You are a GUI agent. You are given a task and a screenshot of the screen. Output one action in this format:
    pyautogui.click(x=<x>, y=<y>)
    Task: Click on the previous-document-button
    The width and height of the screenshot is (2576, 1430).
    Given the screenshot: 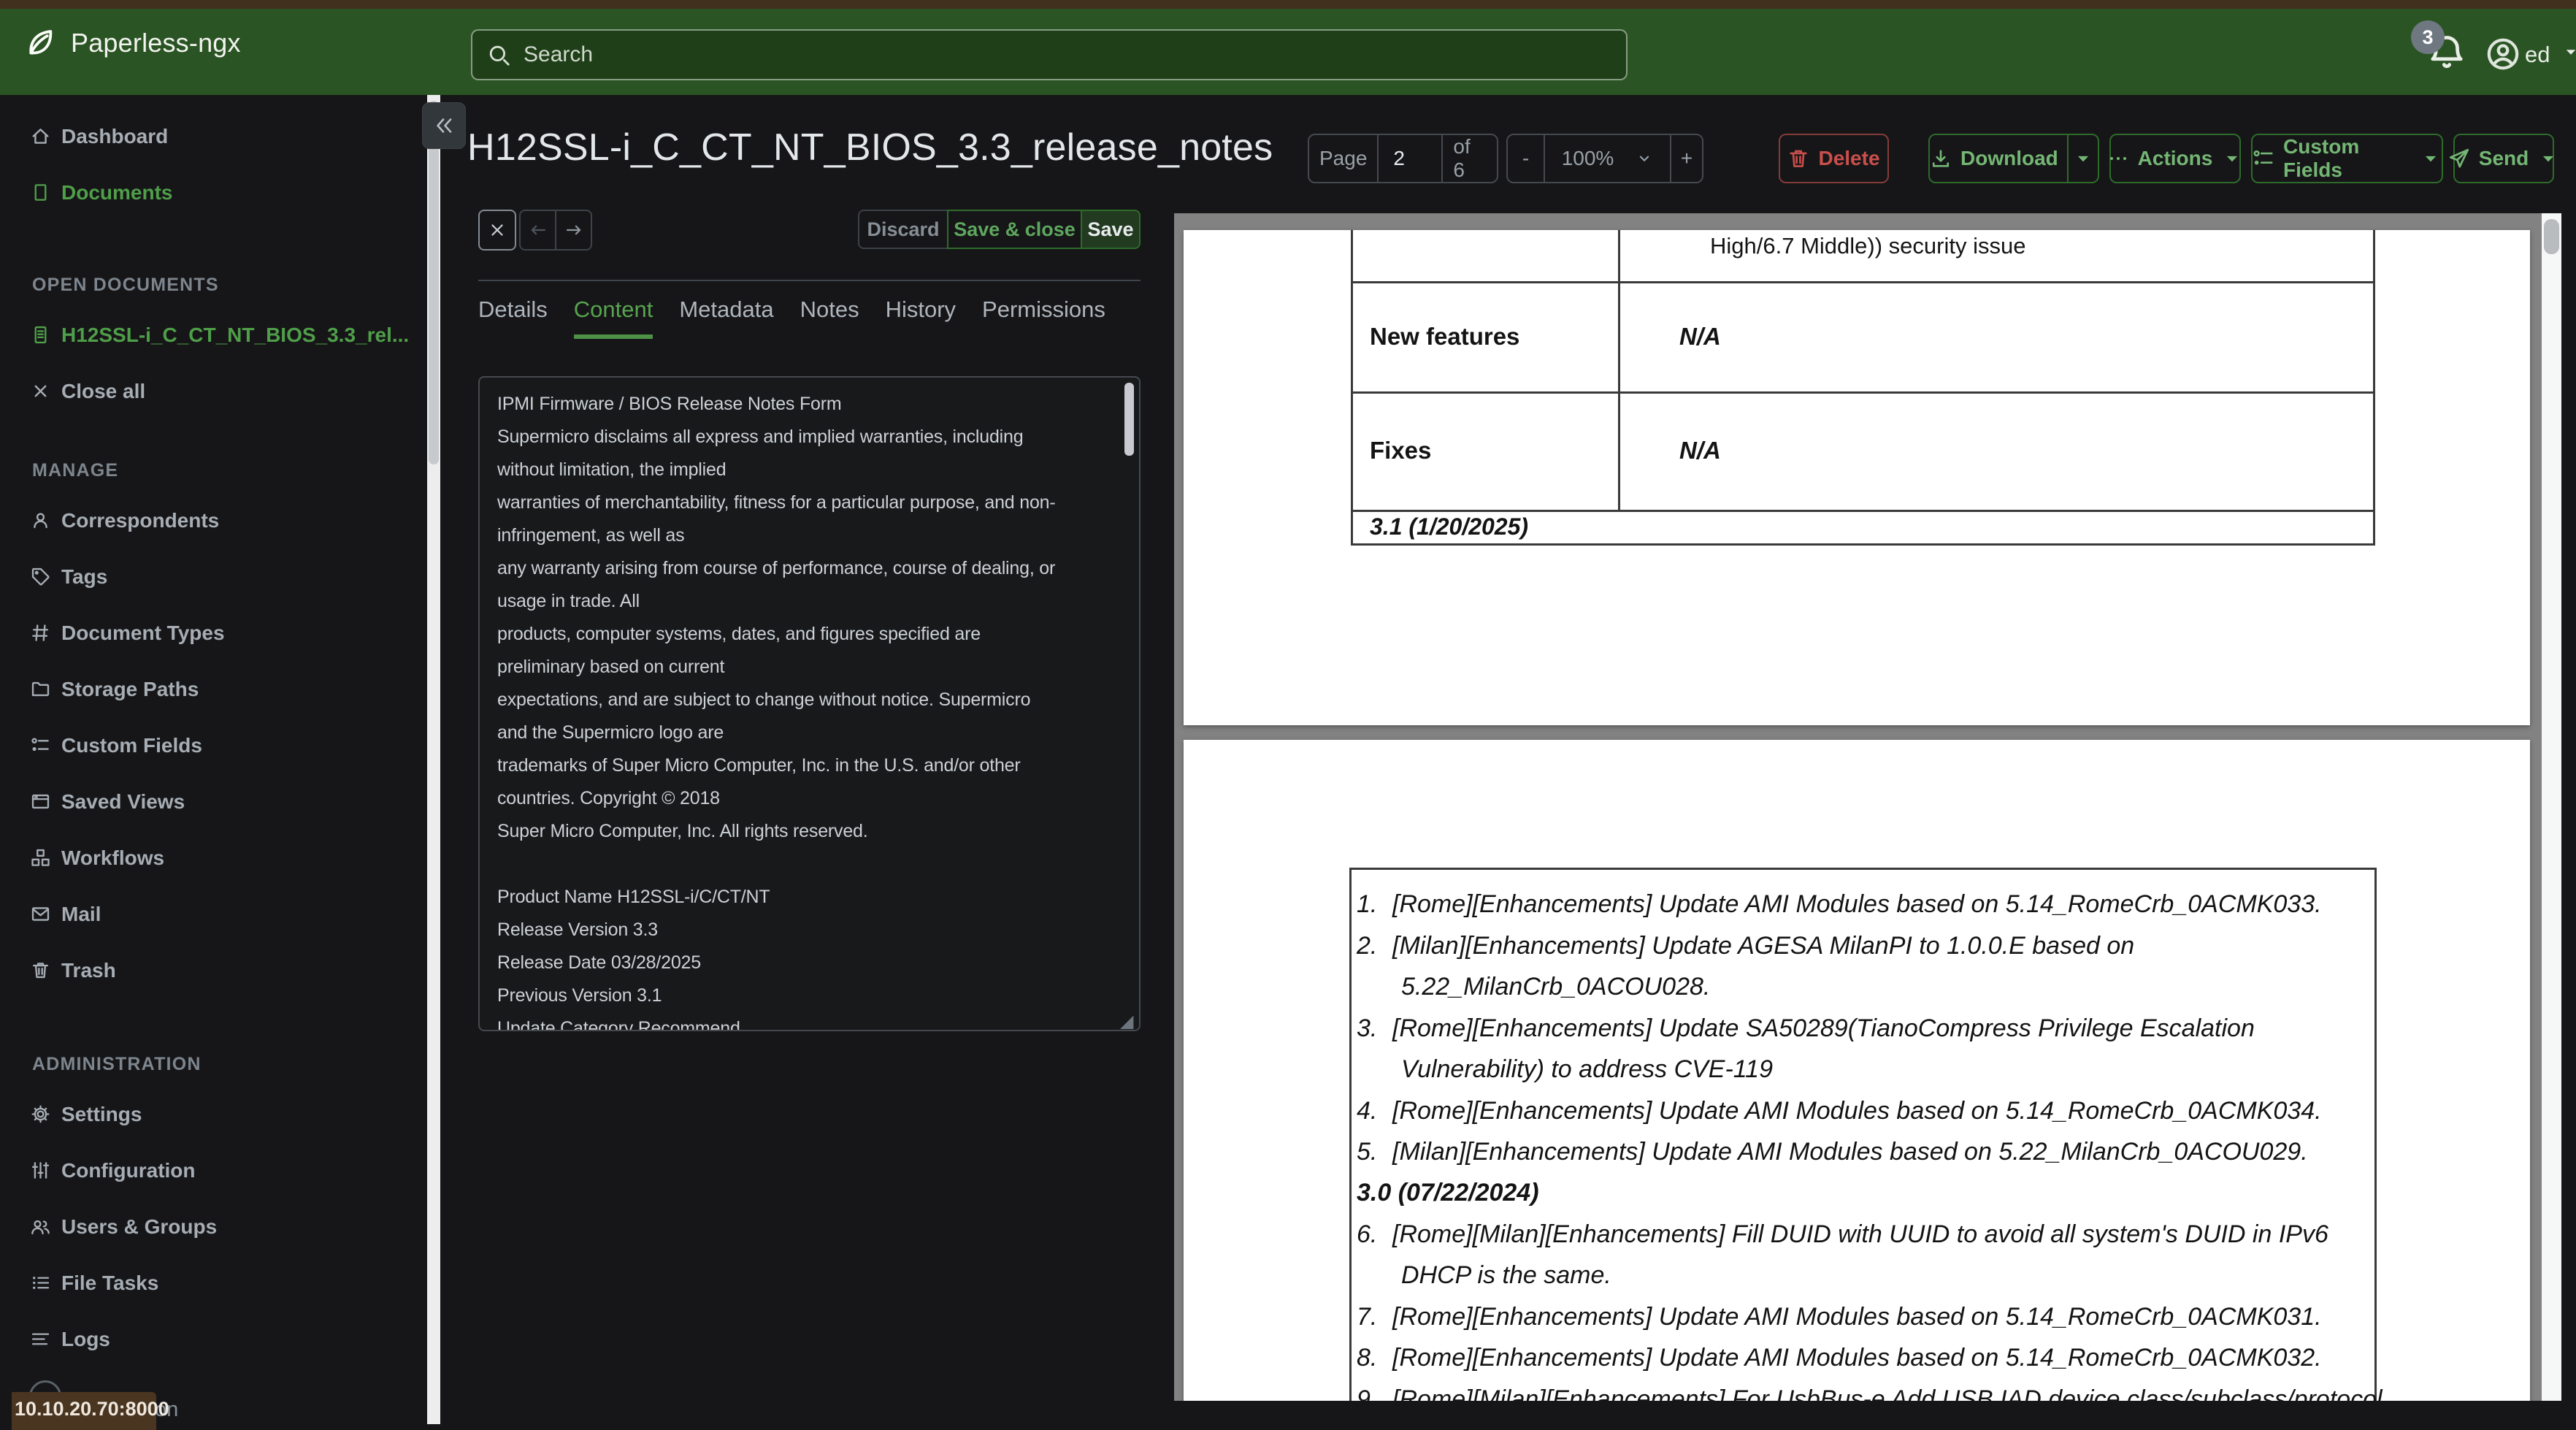 What is the action you would take?
    pyautogui.click(x=538, y=230)
    